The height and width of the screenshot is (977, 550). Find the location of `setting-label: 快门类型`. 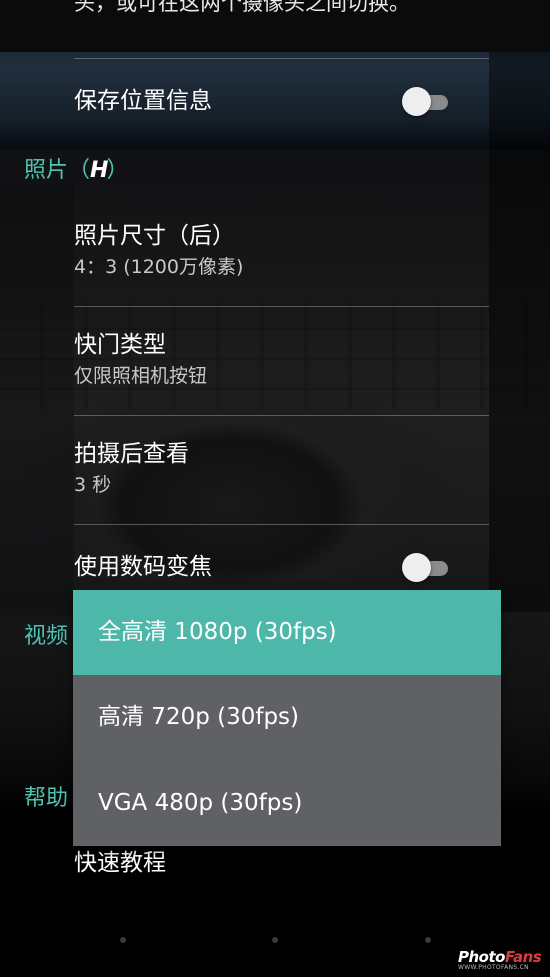

setting-label: 快门类型 is located at coordinates (120, 345).